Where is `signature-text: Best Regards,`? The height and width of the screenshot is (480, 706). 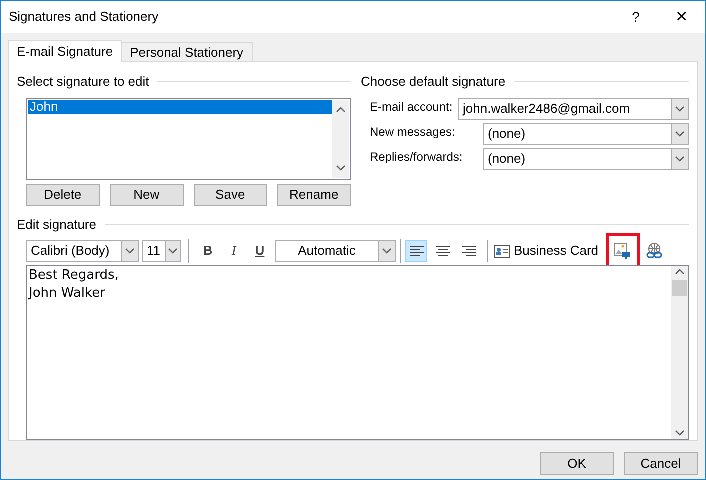 signature-text: Best Regards, is located at coordinates (74, 276).